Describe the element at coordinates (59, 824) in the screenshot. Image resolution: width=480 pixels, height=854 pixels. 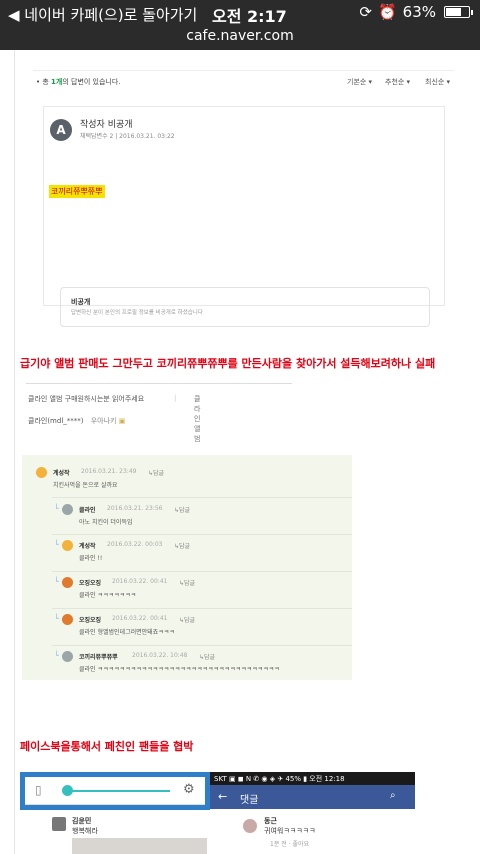
I see `profile-photo` at that location.